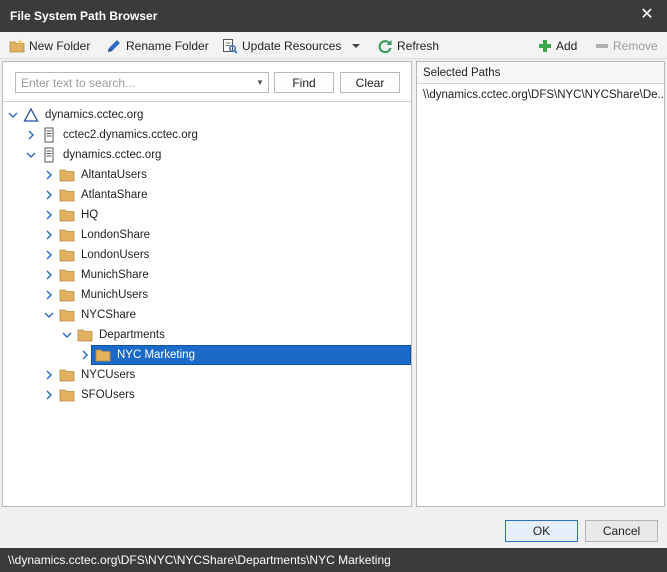  I want to click on add-button: Add, so click(557, 46).